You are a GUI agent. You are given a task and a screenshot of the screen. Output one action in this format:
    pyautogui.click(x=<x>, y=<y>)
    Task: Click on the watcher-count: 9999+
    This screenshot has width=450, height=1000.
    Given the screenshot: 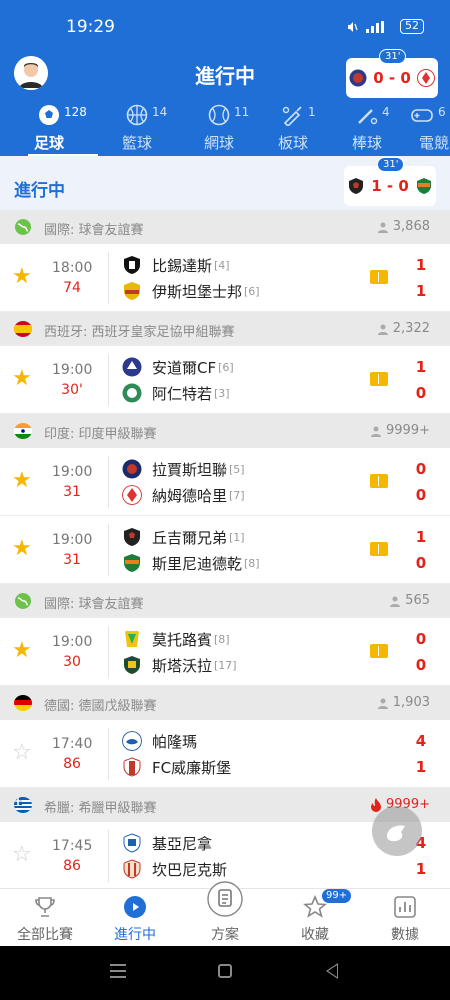 What is the action you would take?
    pyautogui.click(x=400, y=430)
    